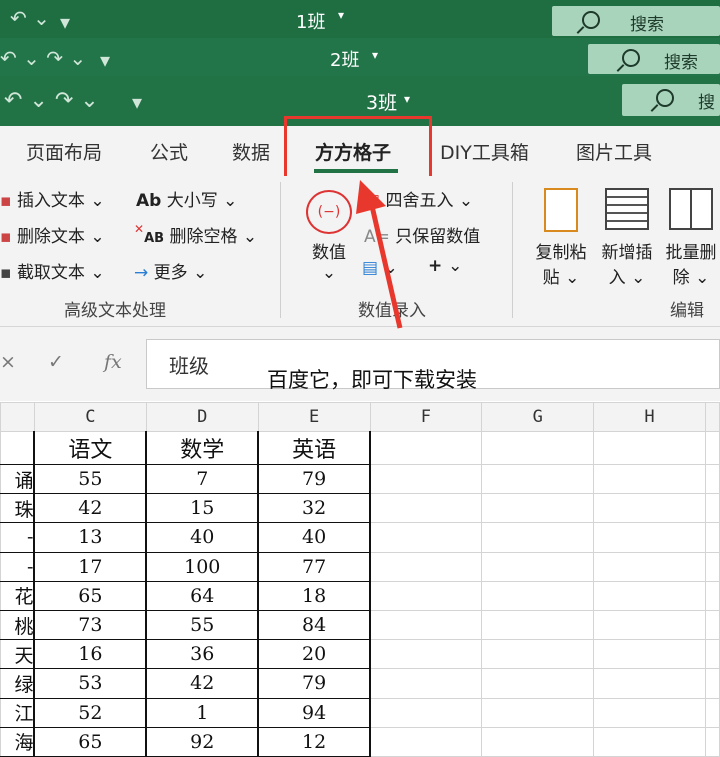  I want to click on keep-value-button: A= 只保留数值, so click(422, 234).